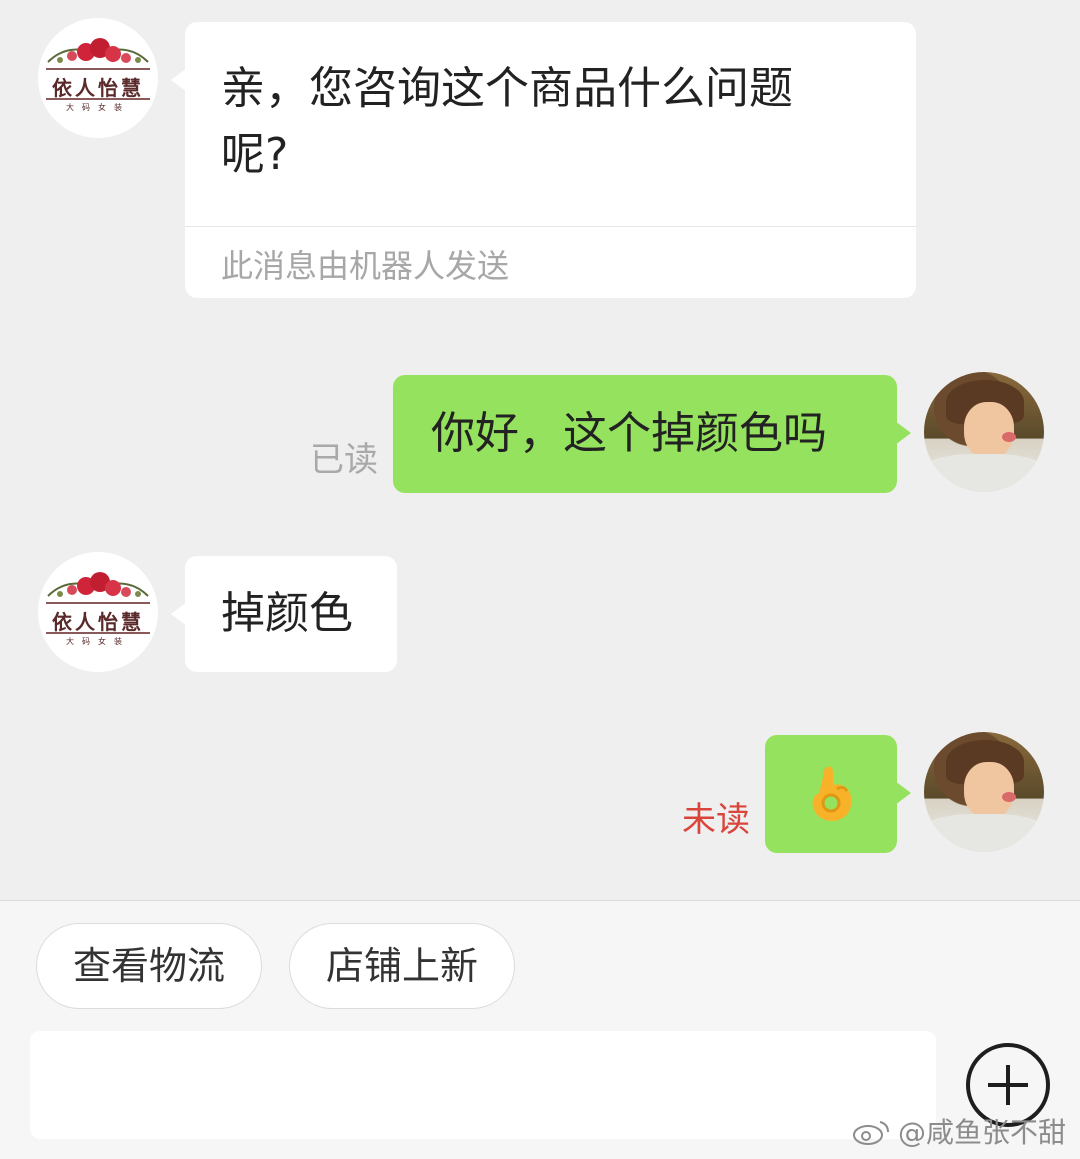  Describe the element at coordinates (149, 966) in the screenshot. I see `check-logistics-button: 查看物流` at that location.